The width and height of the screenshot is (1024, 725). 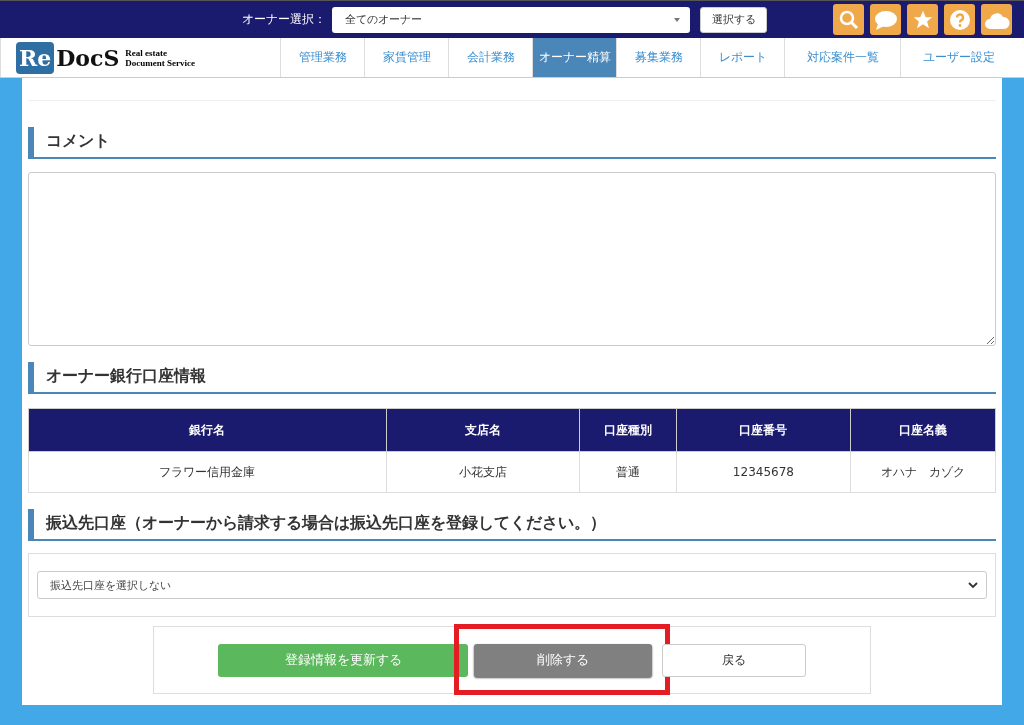 What do you see at coordinates (160, 62) in the screenshot?
I see `logo-tagline: Document Service` at bounding box center [160, 62].